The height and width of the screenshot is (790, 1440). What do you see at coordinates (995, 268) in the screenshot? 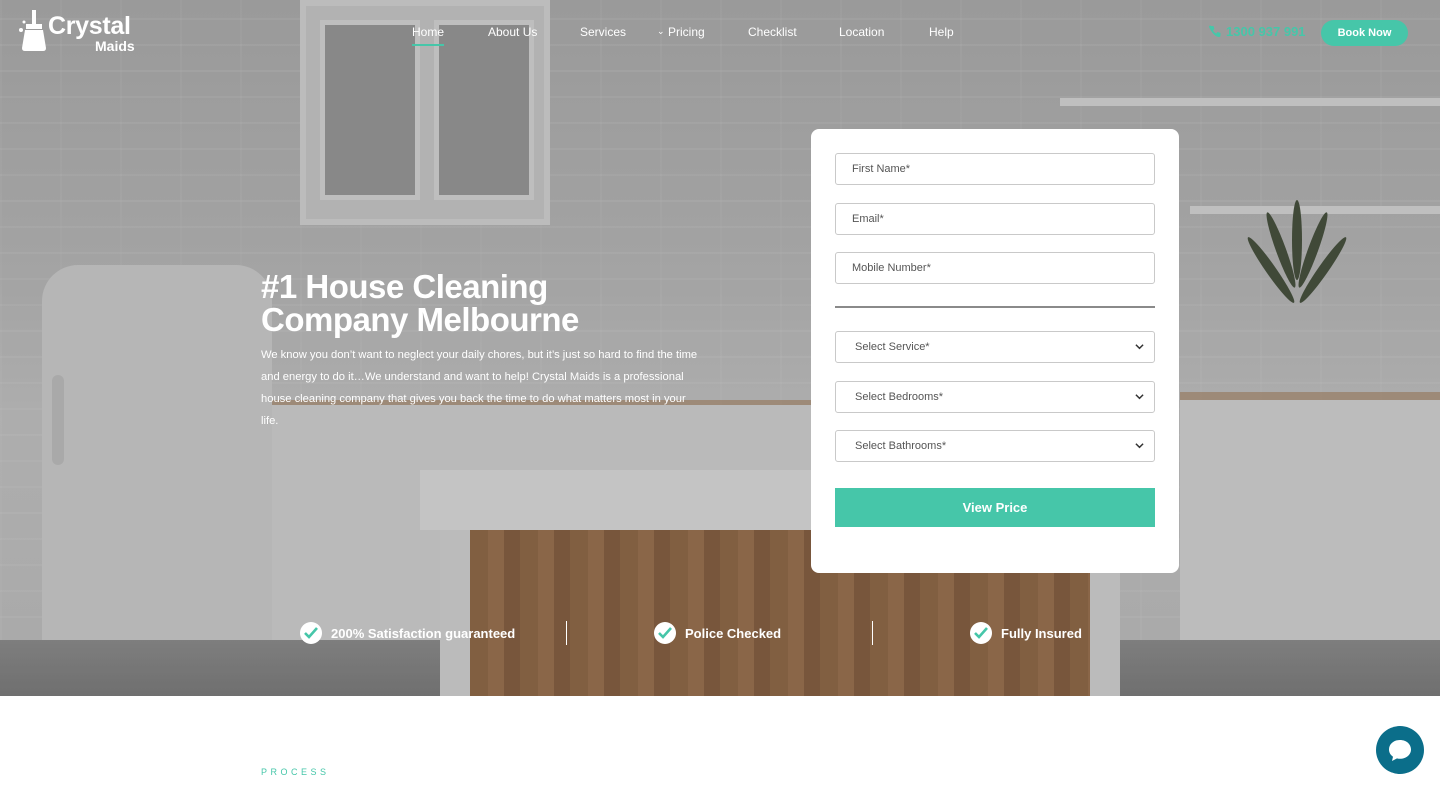
I see `mobile-number-field` at bounding box center [995, 268].